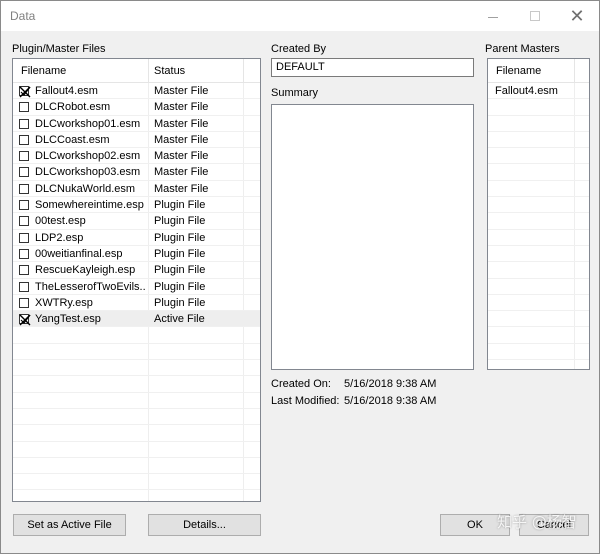  What do you see at coordinates (295, 93) in the screenshot?
I see `summary-label: Summary` at bounding box center [295, 93].